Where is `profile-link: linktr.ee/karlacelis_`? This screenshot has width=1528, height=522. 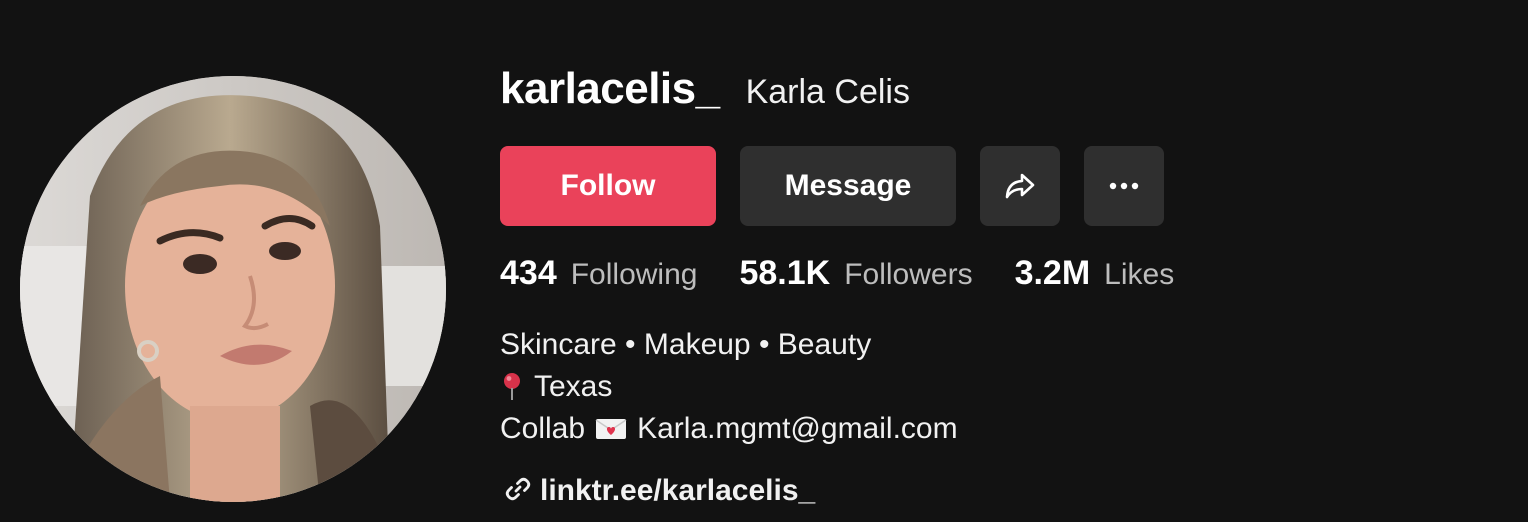
profile-link: linktr.ee/karlacelis_ is located at coordinates (659, 491).